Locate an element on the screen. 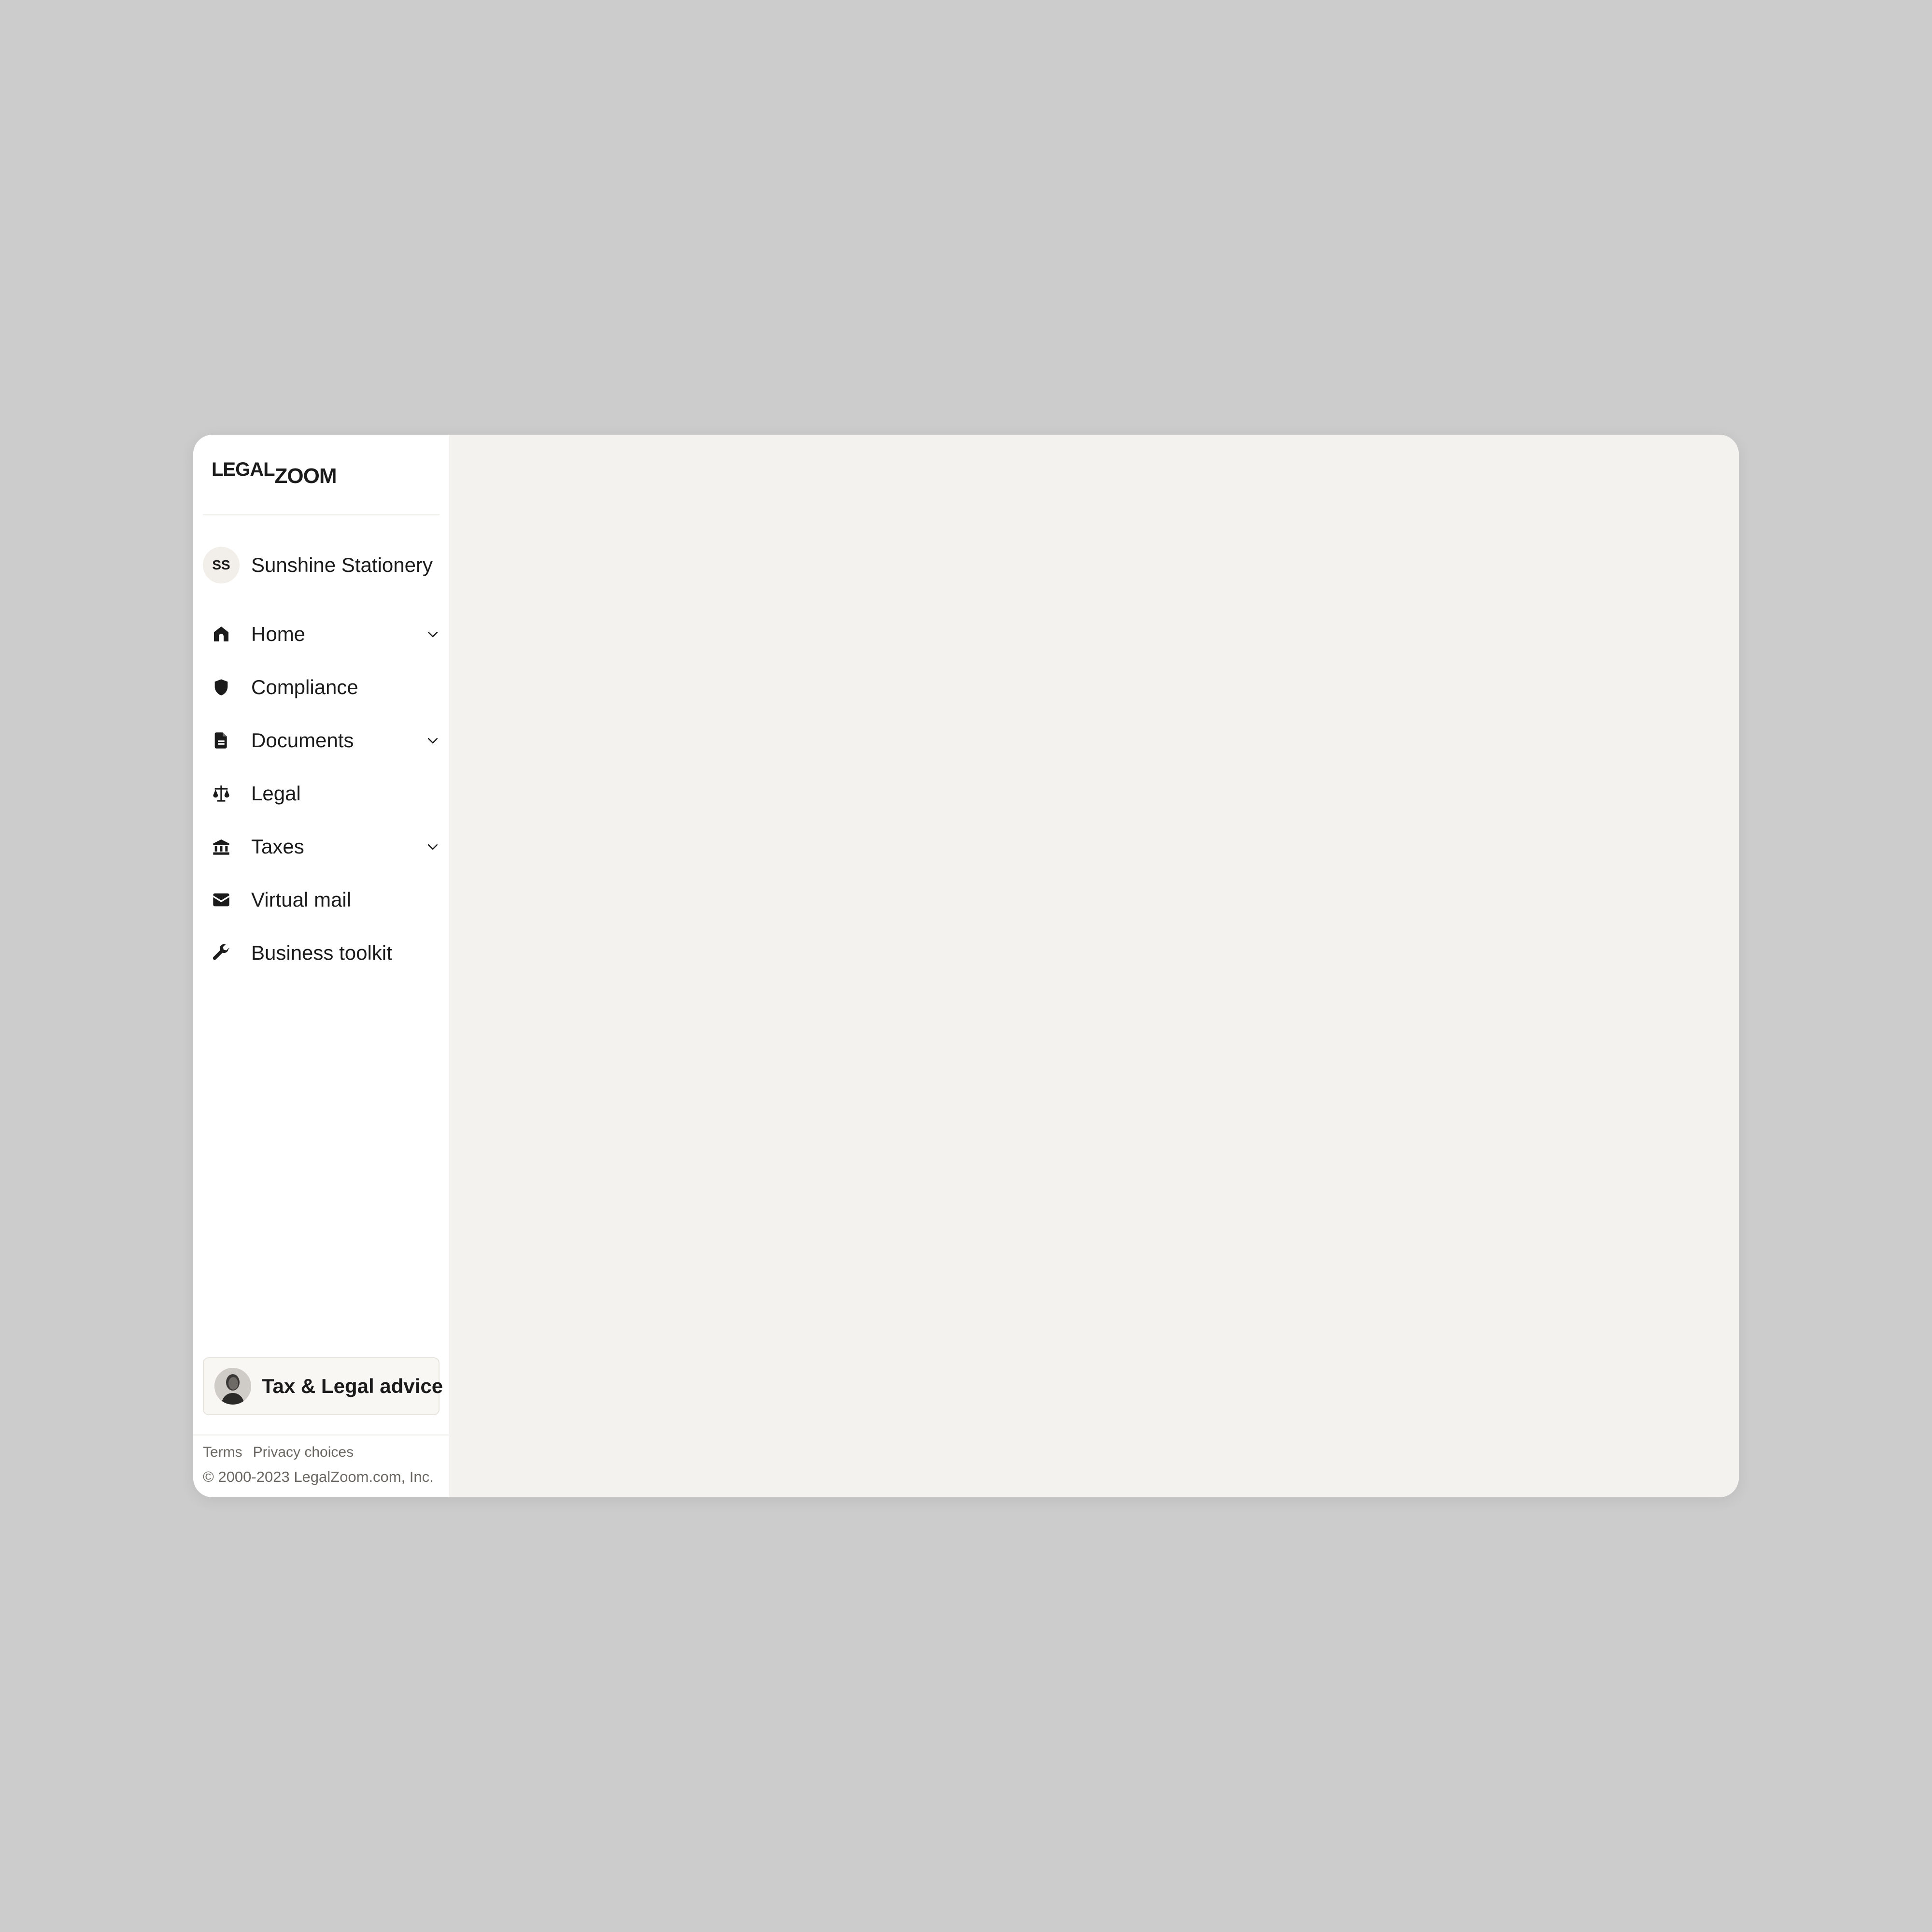  footer-links: Terms Privacy choices is located at coordinates (278, 1452).